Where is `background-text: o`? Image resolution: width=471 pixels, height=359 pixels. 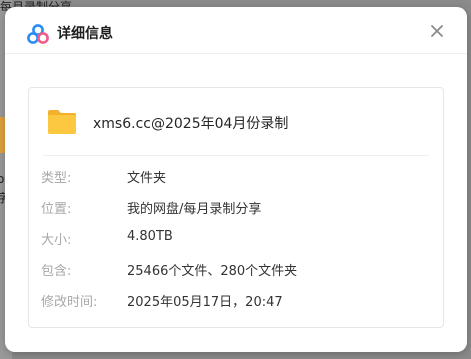 background-text: o is located at coordinates (2, 179).